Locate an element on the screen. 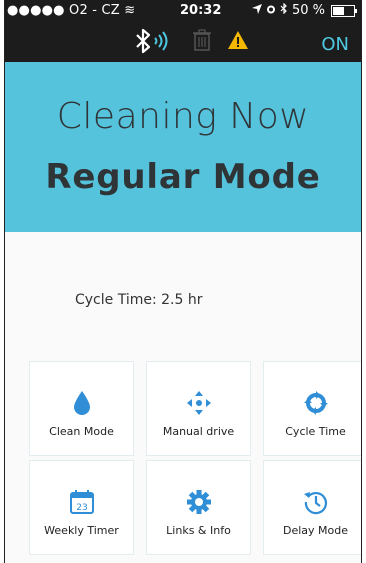 This screenshot has height=563, width=366. arrows-icon is located at coordinates (198, 403).